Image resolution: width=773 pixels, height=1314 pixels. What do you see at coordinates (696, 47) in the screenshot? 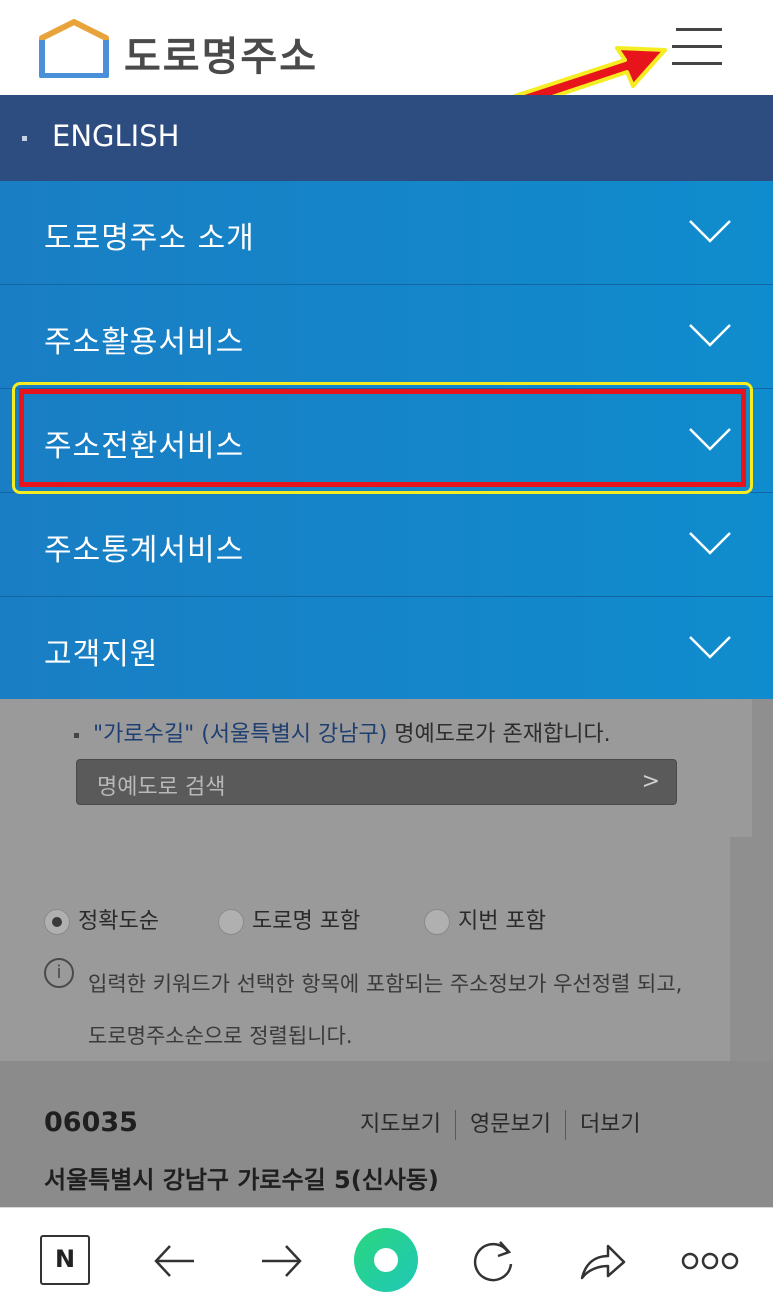
I see `hamburger-menu-icon` at bounding box center [696, 47].